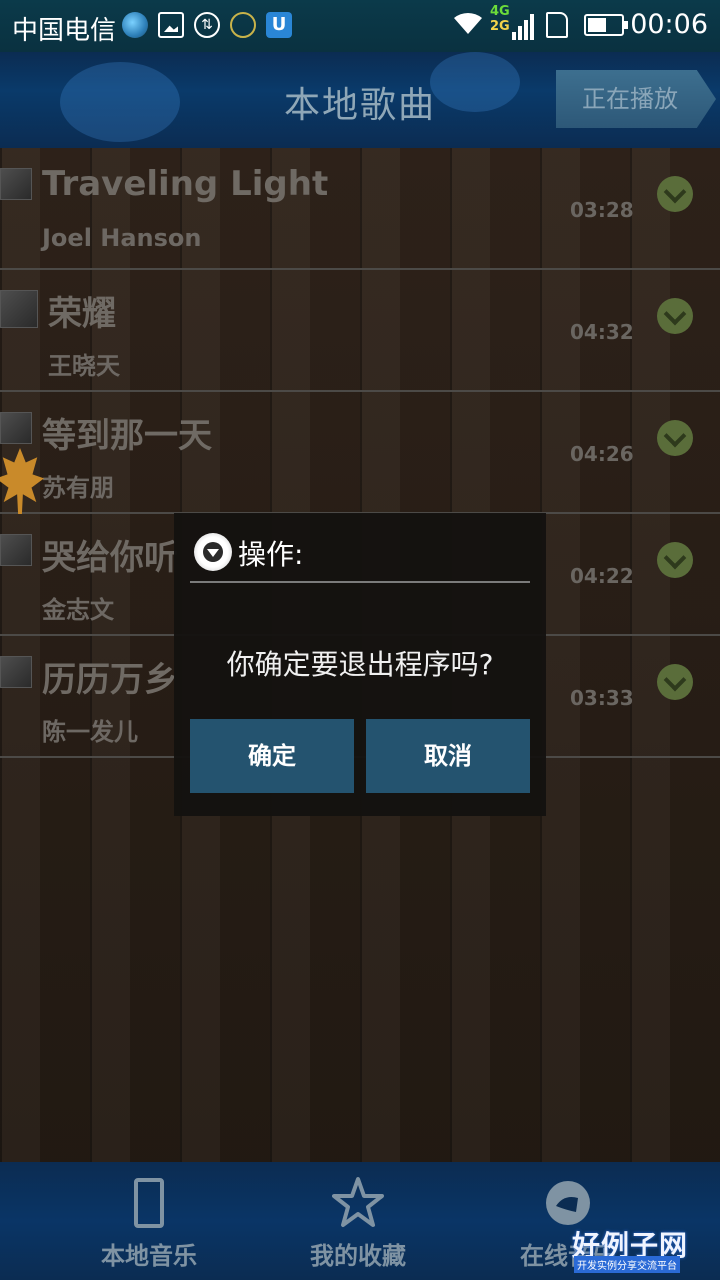 The image size is (720, 1280). What do you see at coordinates (358, 1256) in the screenshot?
I see `nav-label: 我的收藏` at bounding box center [358, 1256].